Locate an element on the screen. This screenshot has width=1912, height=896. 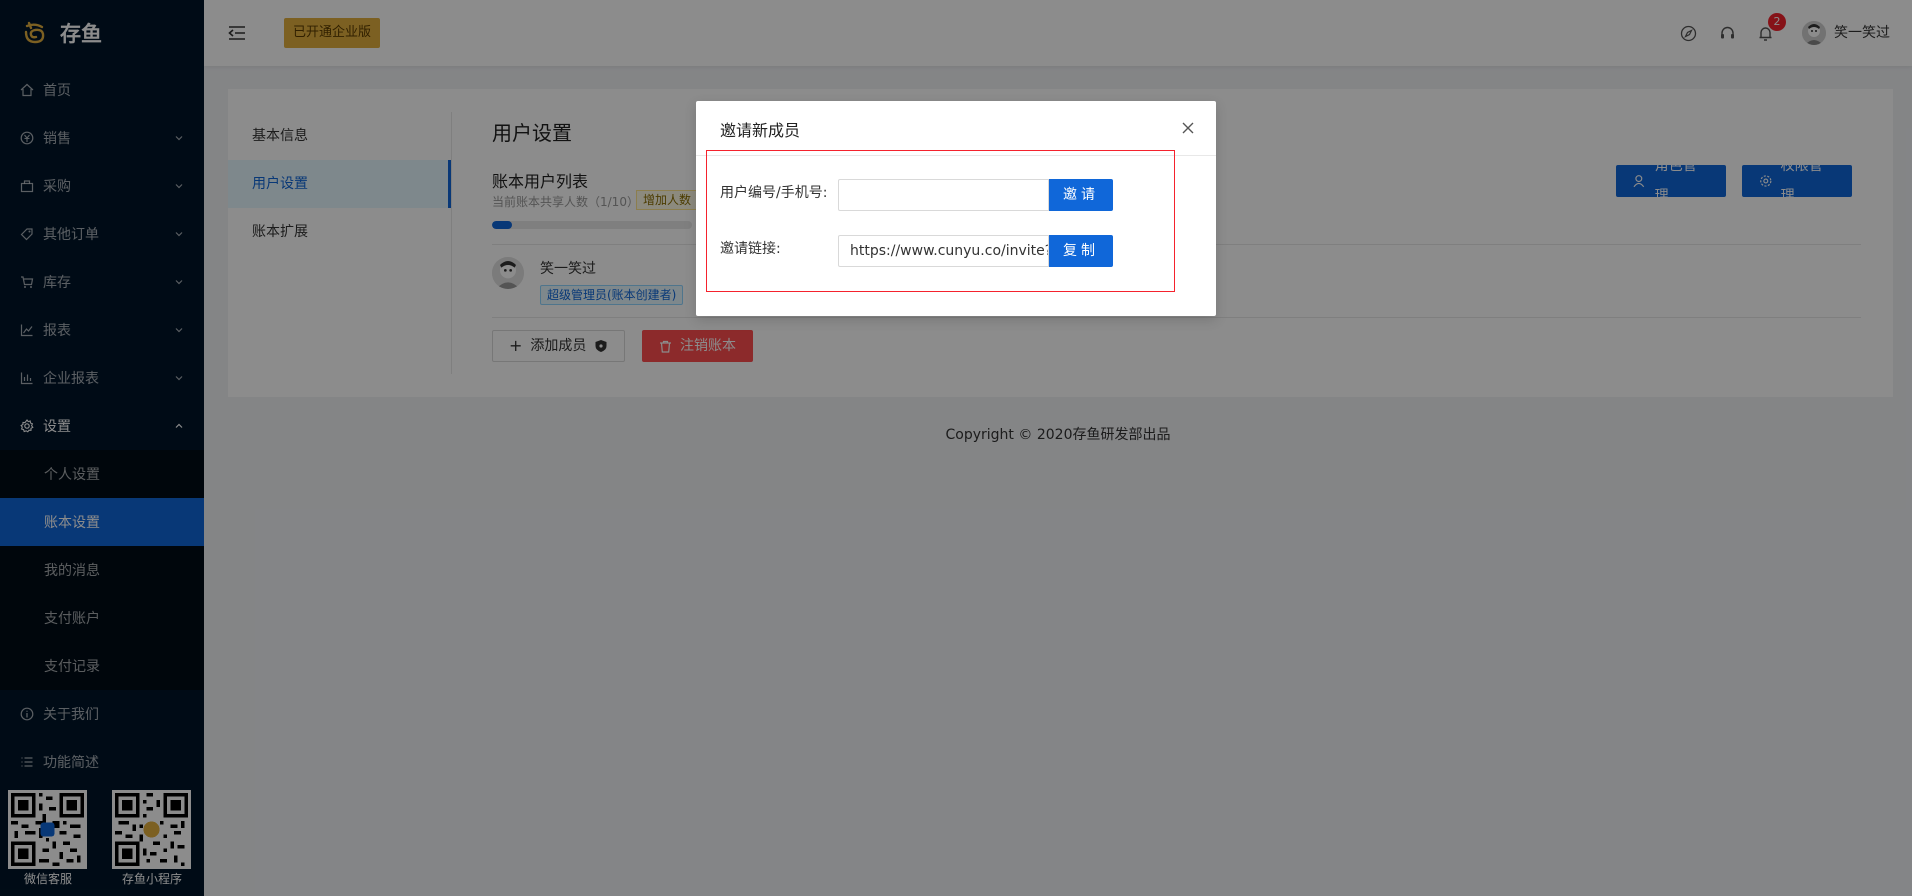
close-icon is located at coordinates (1188, 128).